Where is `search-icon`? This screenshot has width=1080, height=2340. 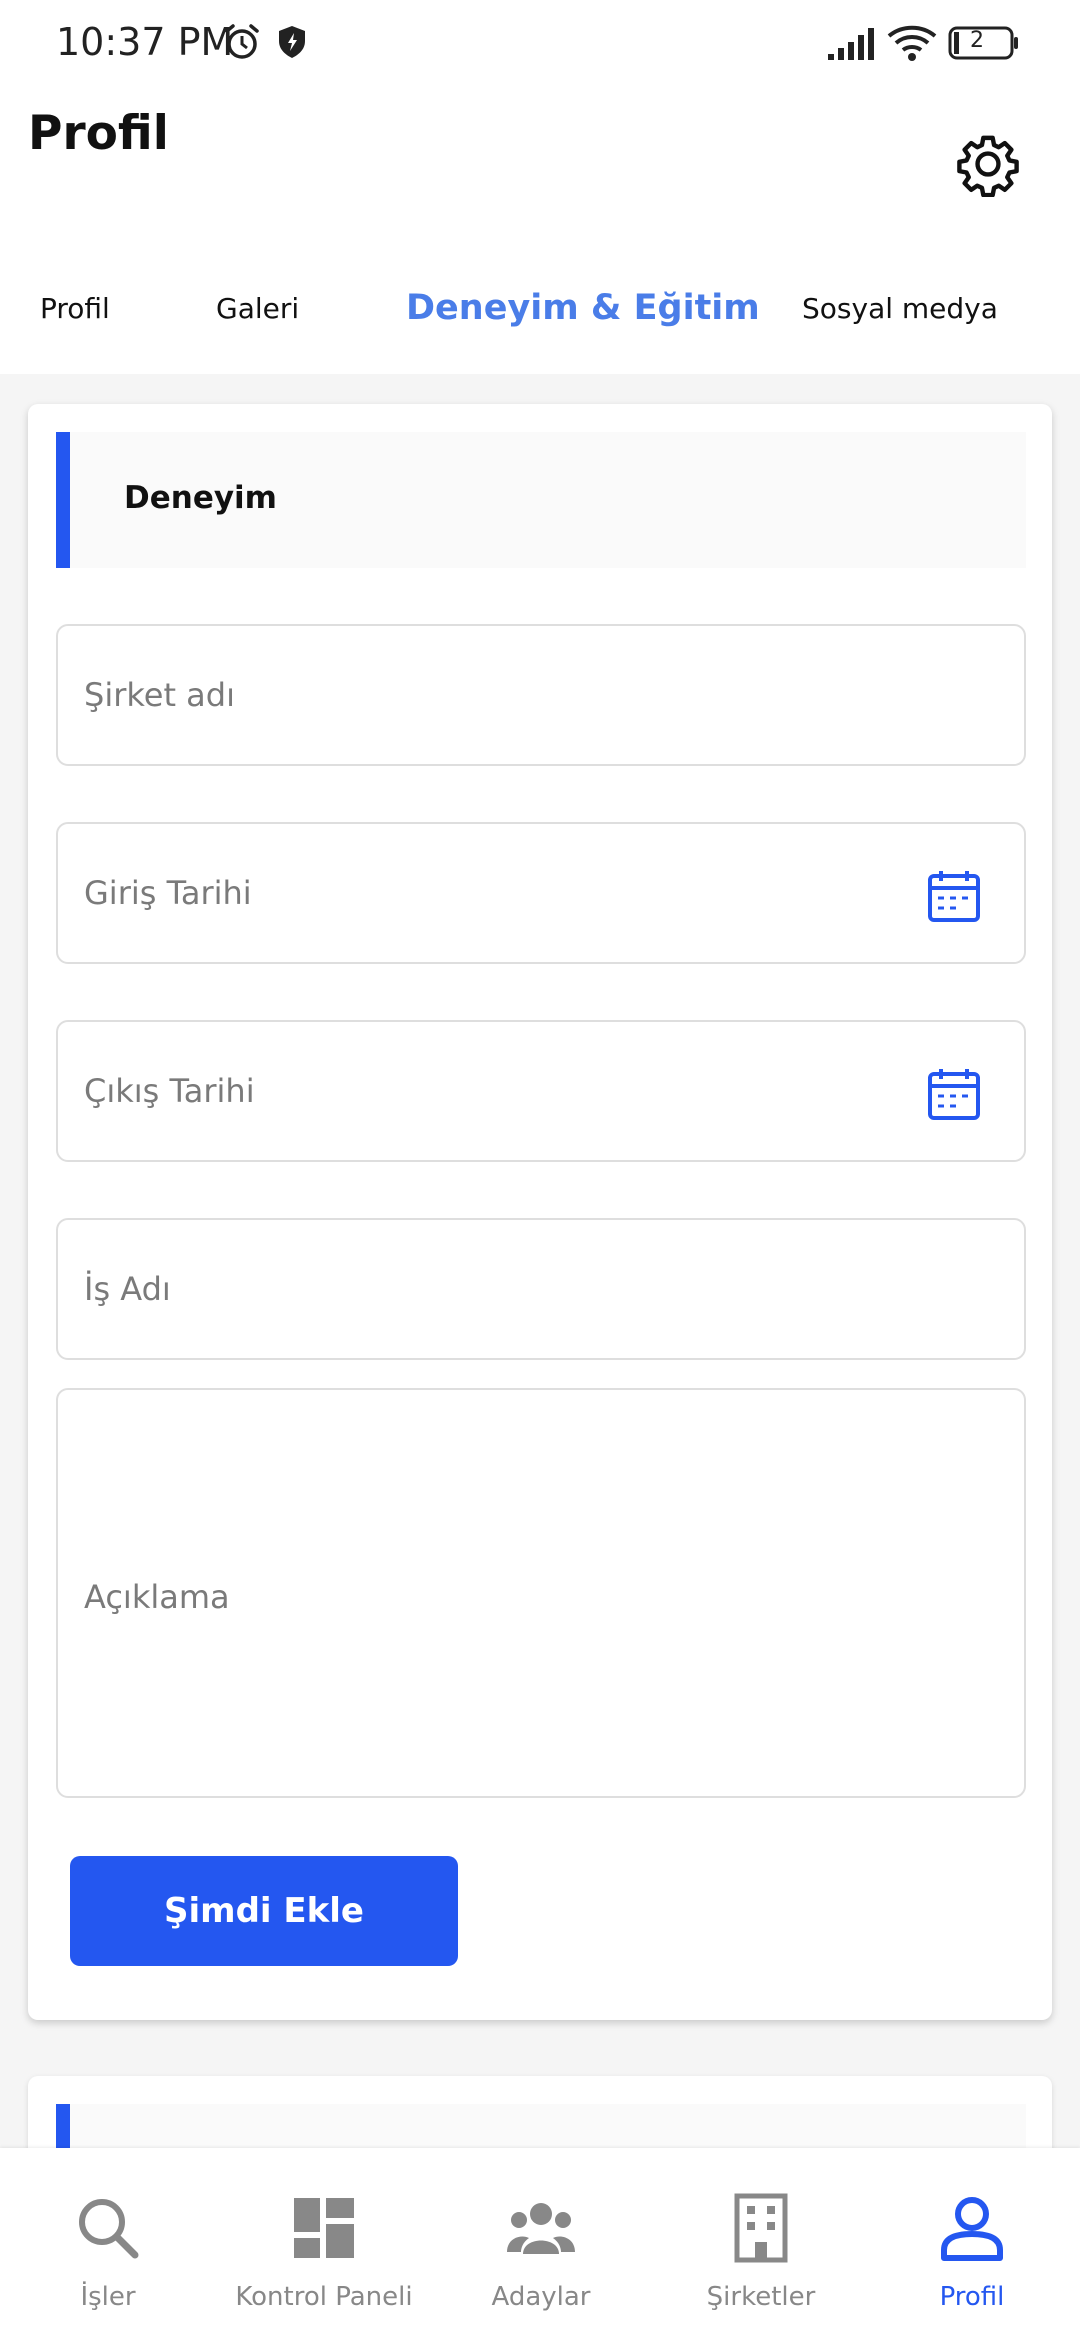 search-icon is located at coordinates (109, 2229).